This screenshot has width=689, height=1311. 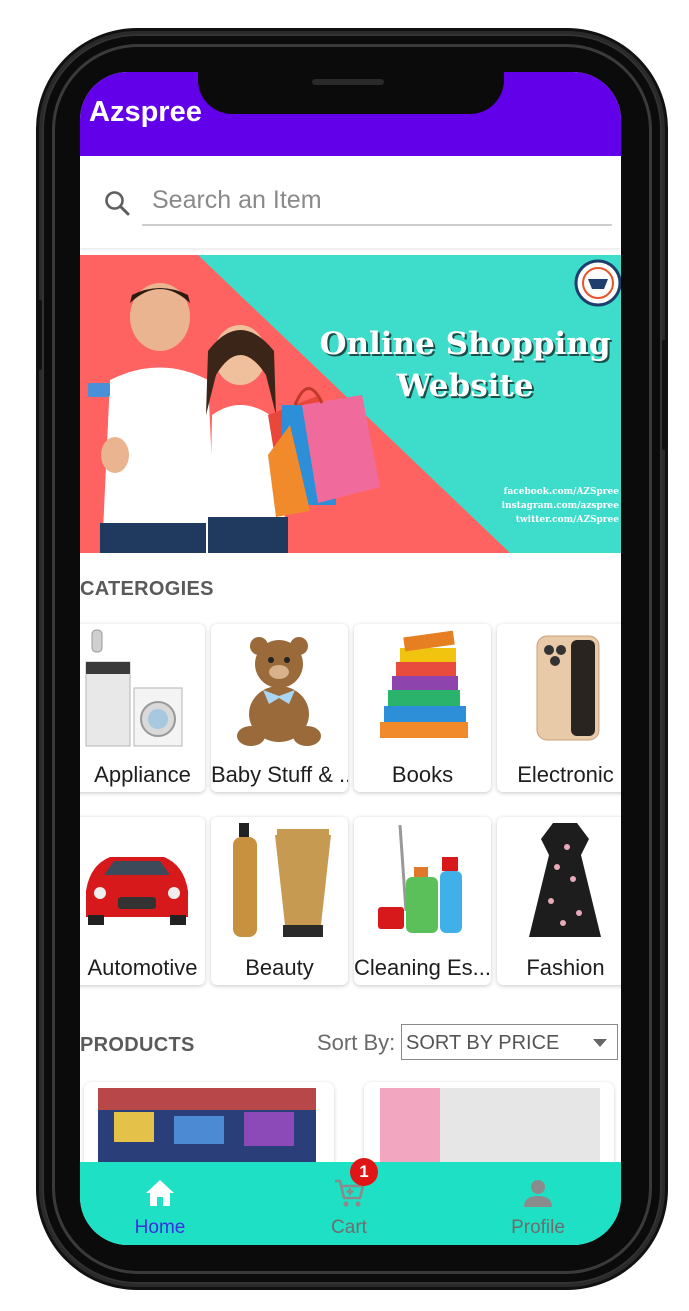 I want to click on books-image, so click(x=424, y=684).